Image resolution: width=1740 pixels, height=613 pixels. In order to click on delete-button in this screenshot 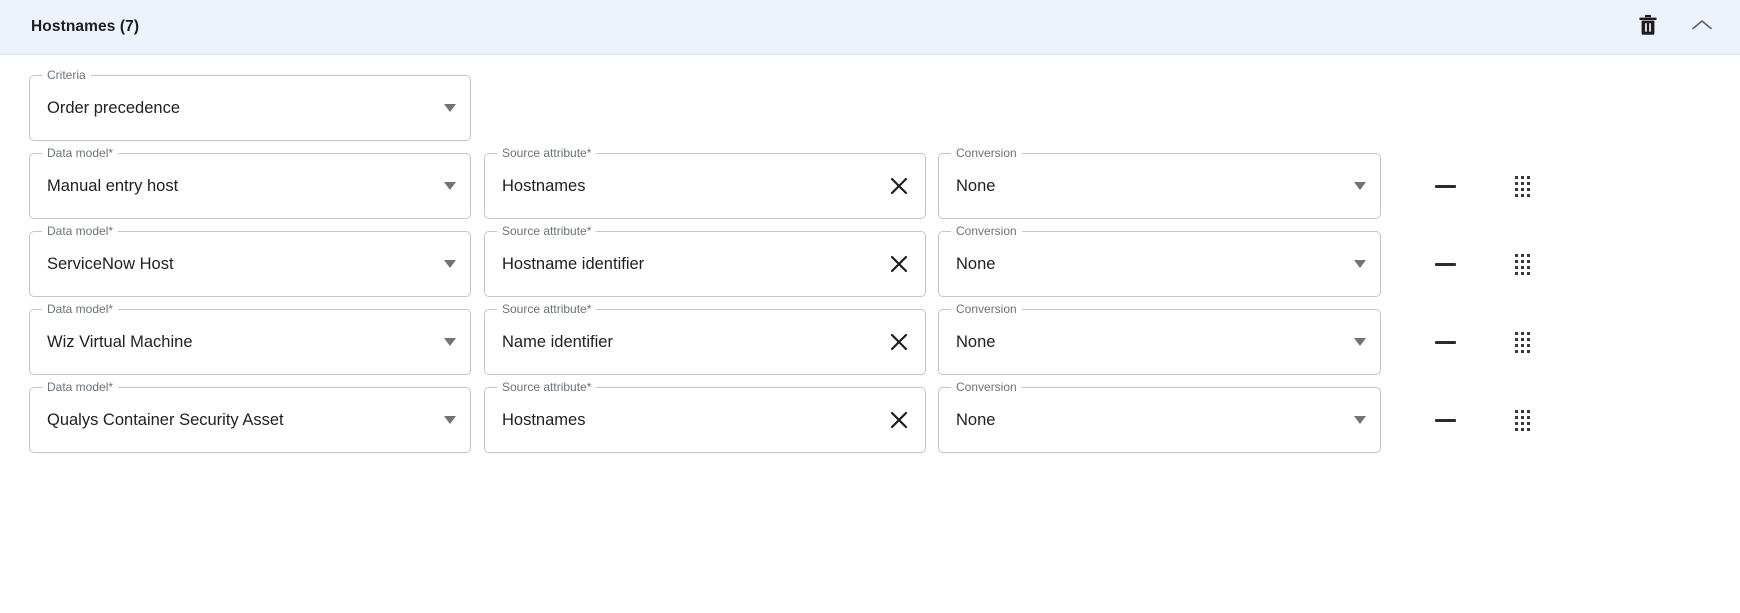, I will do `click(1648, 27)`.